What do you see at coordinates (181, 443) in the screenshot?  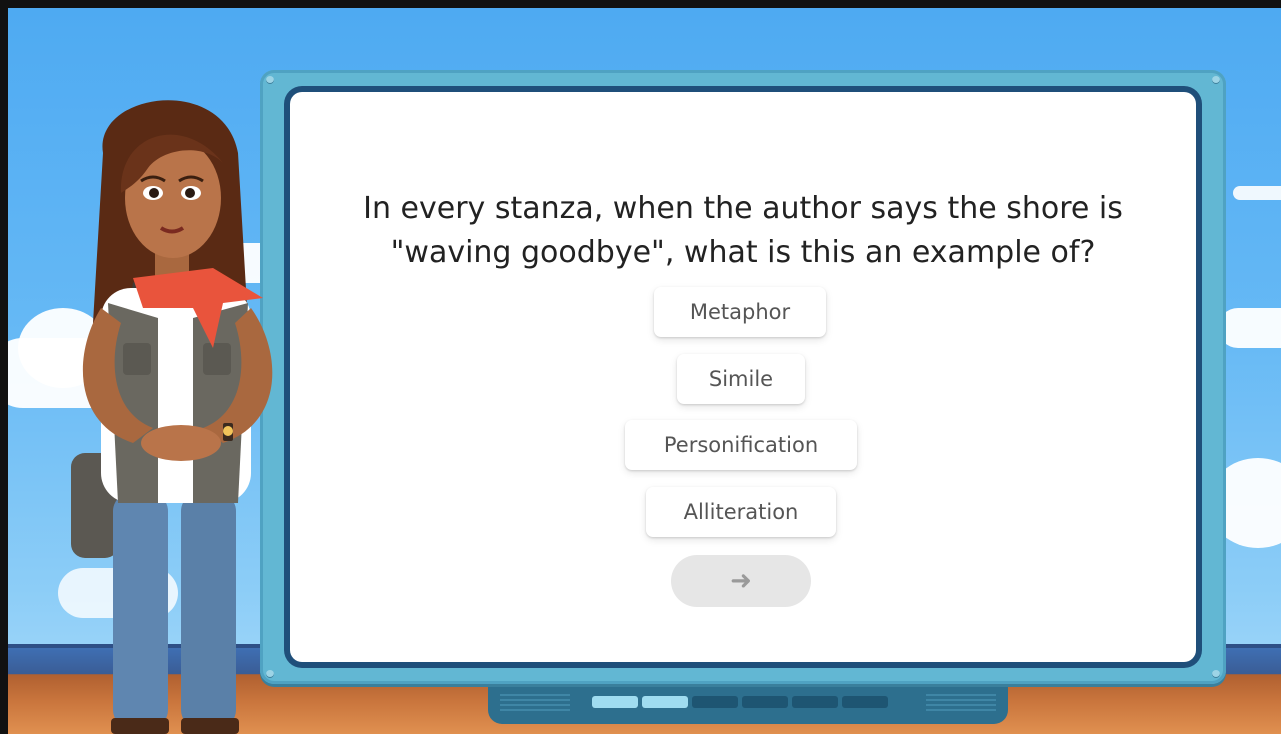 I see `hands` at bounding box center [181, 443].